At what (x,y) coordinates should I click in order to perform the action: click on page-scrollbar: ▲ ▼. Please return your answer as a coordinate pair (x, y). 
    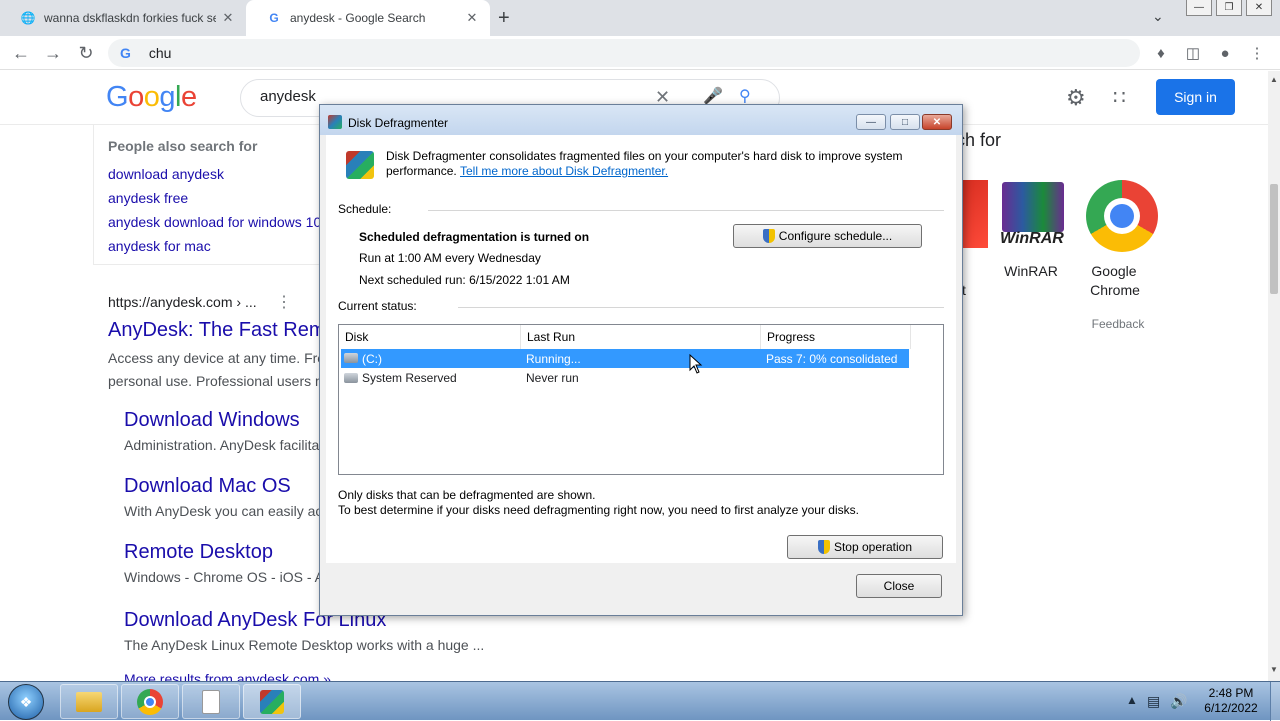
    Looking at the image, I should click on (1274, 376).